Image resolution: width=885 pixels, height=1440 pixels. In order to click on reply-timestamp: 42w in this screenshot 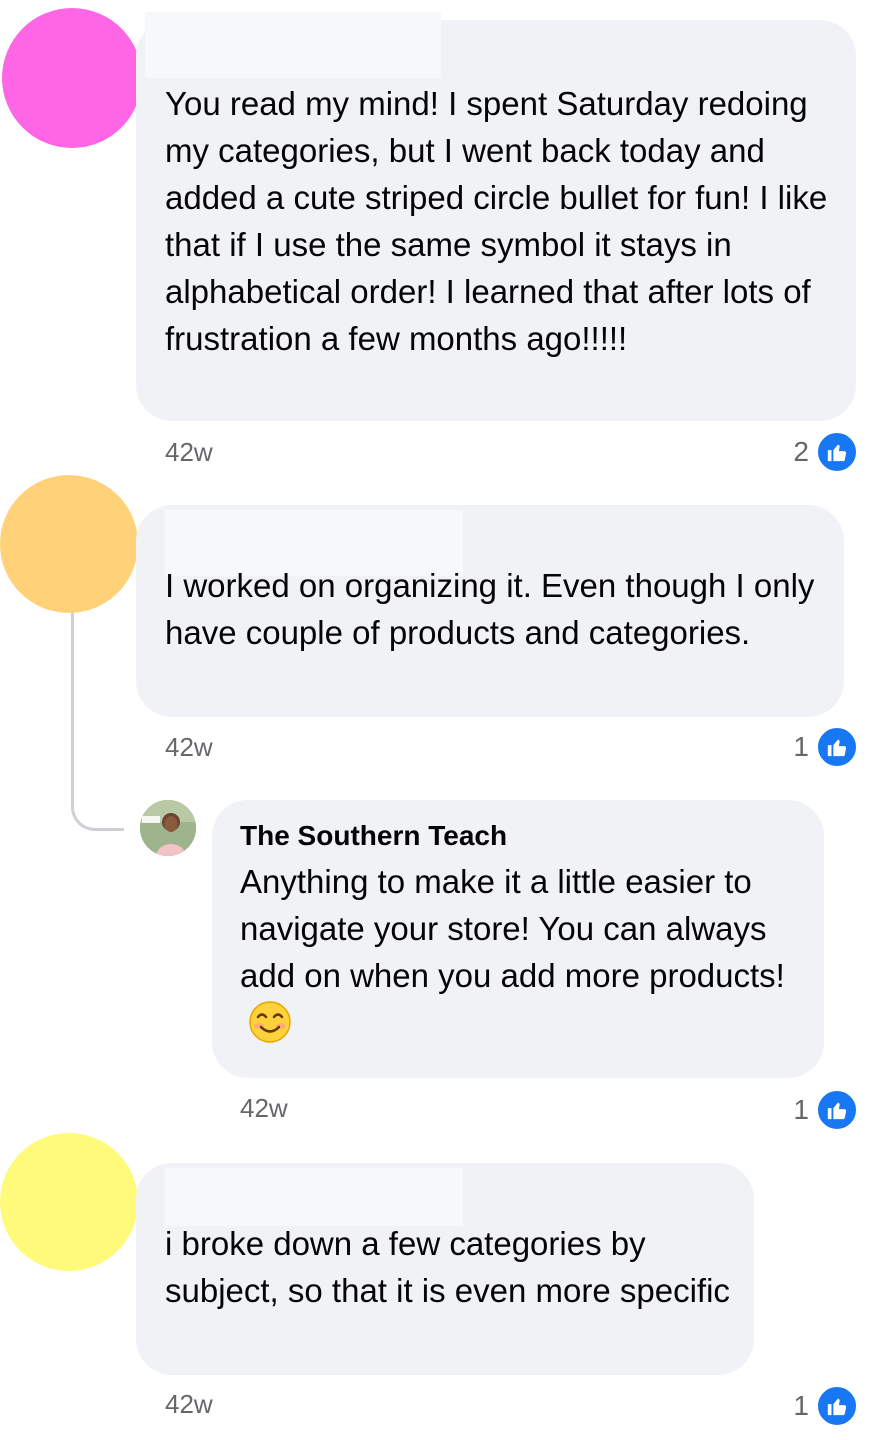, I will do `click(264, 1108)`.